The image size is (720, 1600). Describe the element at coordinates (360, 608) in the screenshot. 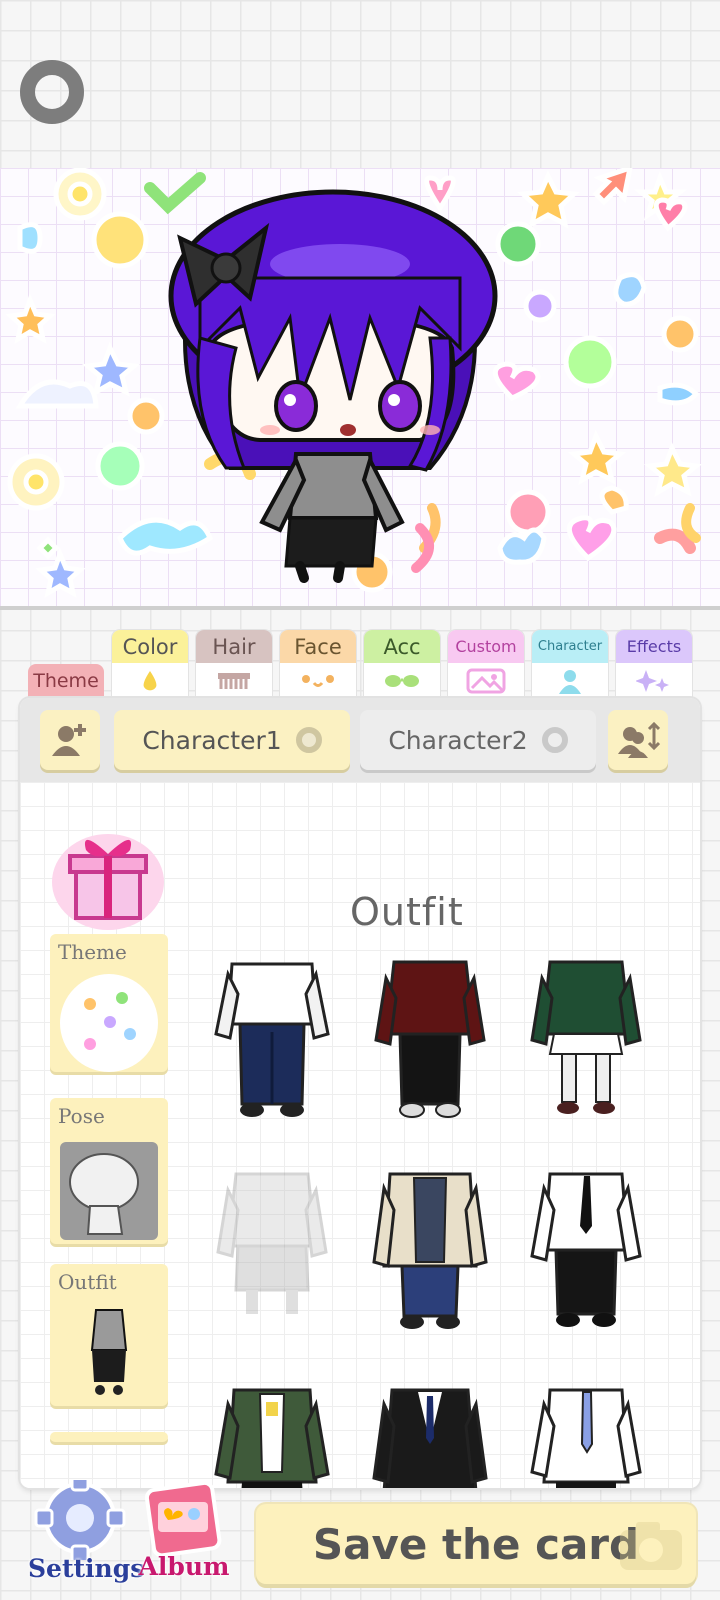

I see `stage-divider` at that location.